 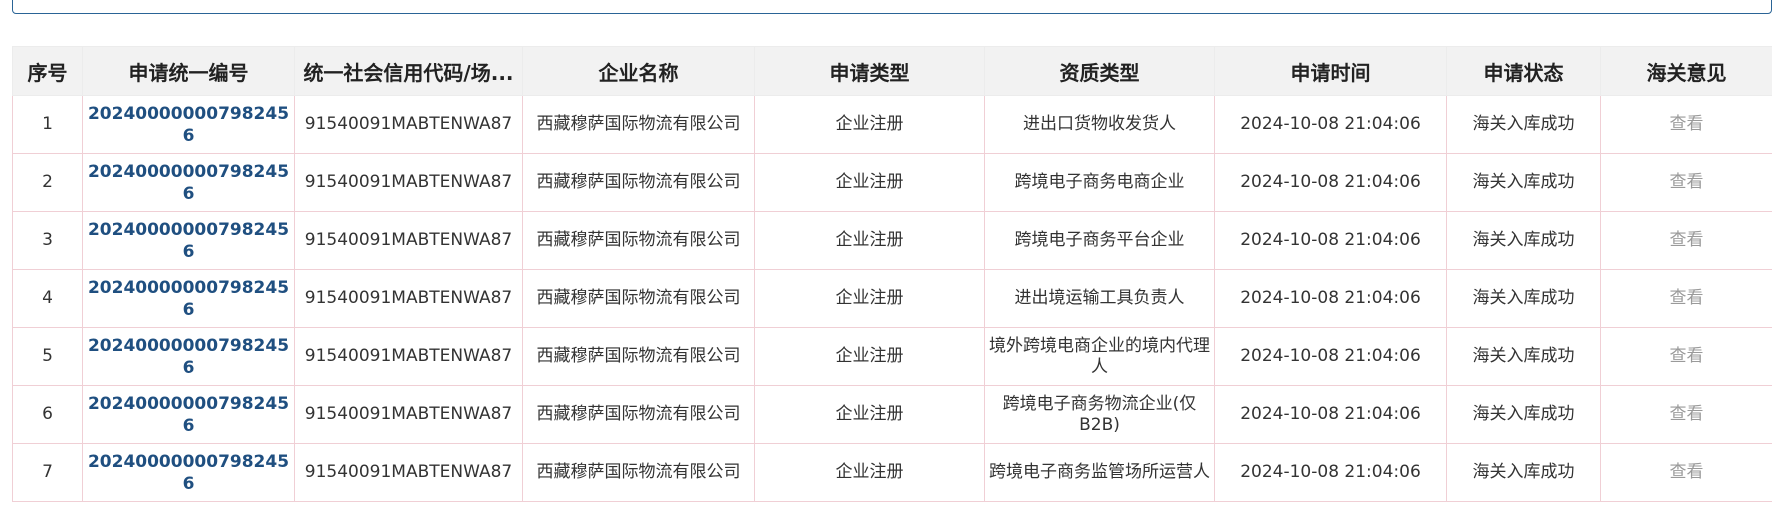 What do you see at coordinates (47, 240) in the screenshot?
I see `cell-index: 3` at bounding box center [47, 240].